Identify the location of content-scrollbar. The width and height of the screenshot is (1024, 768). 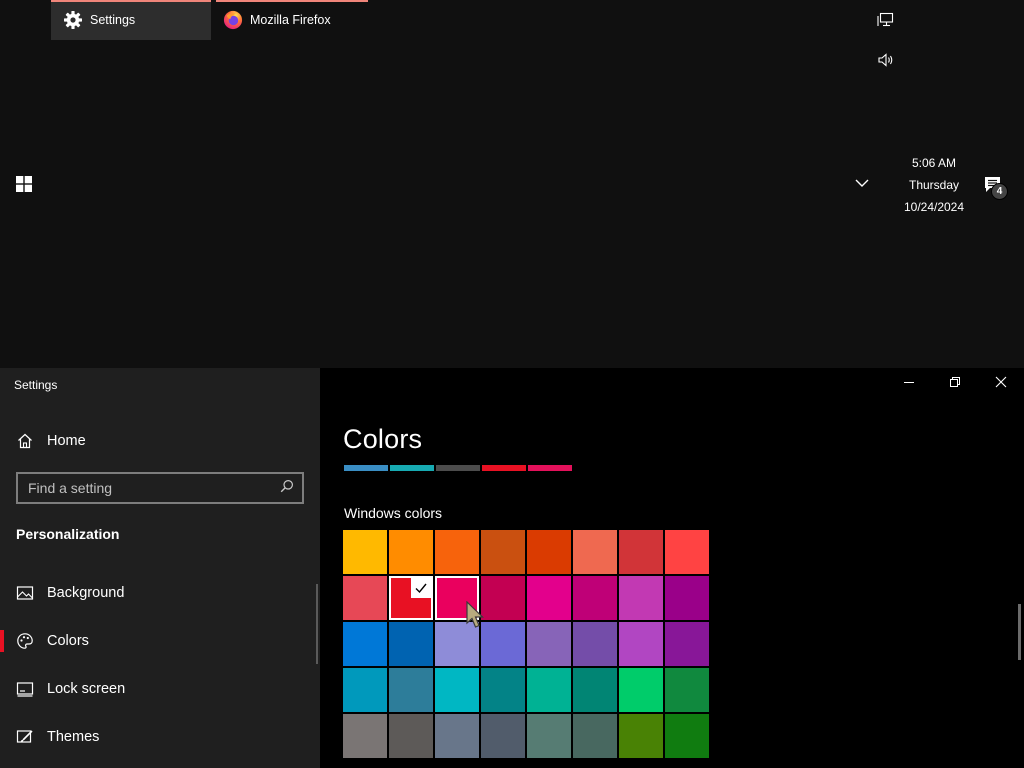
(1019, 632).